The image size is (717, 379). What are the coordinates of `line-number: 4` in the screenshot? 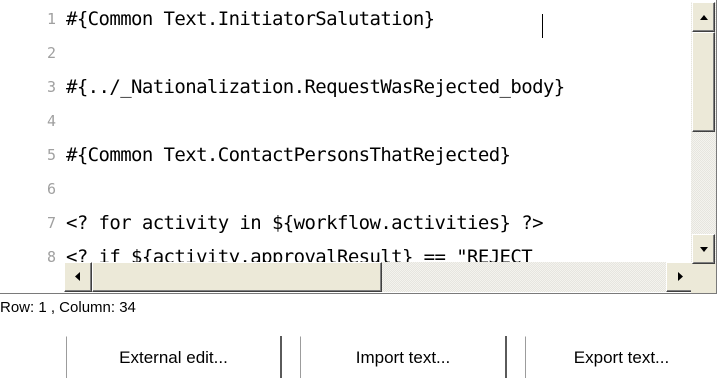 It's located at (51, 121).